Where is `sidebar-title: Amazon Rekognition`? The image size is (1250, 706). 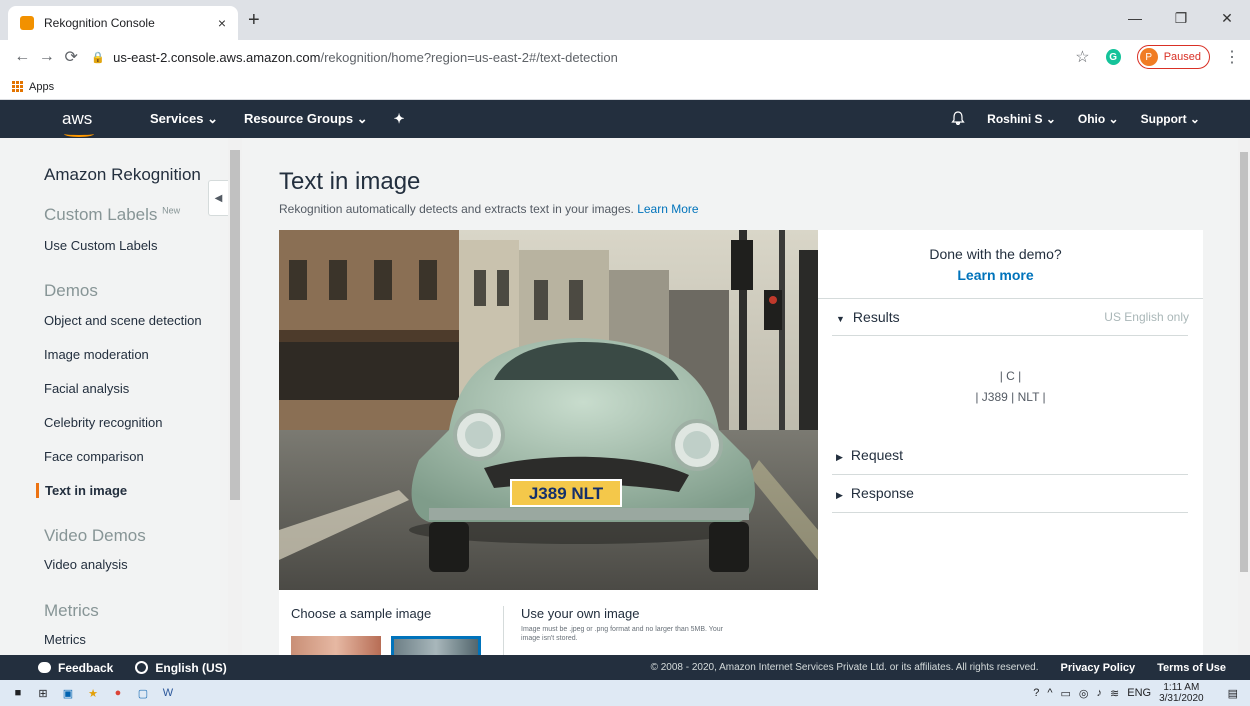
sidebar-title: Amazon Rekognition is located at coordinates (122, 175).